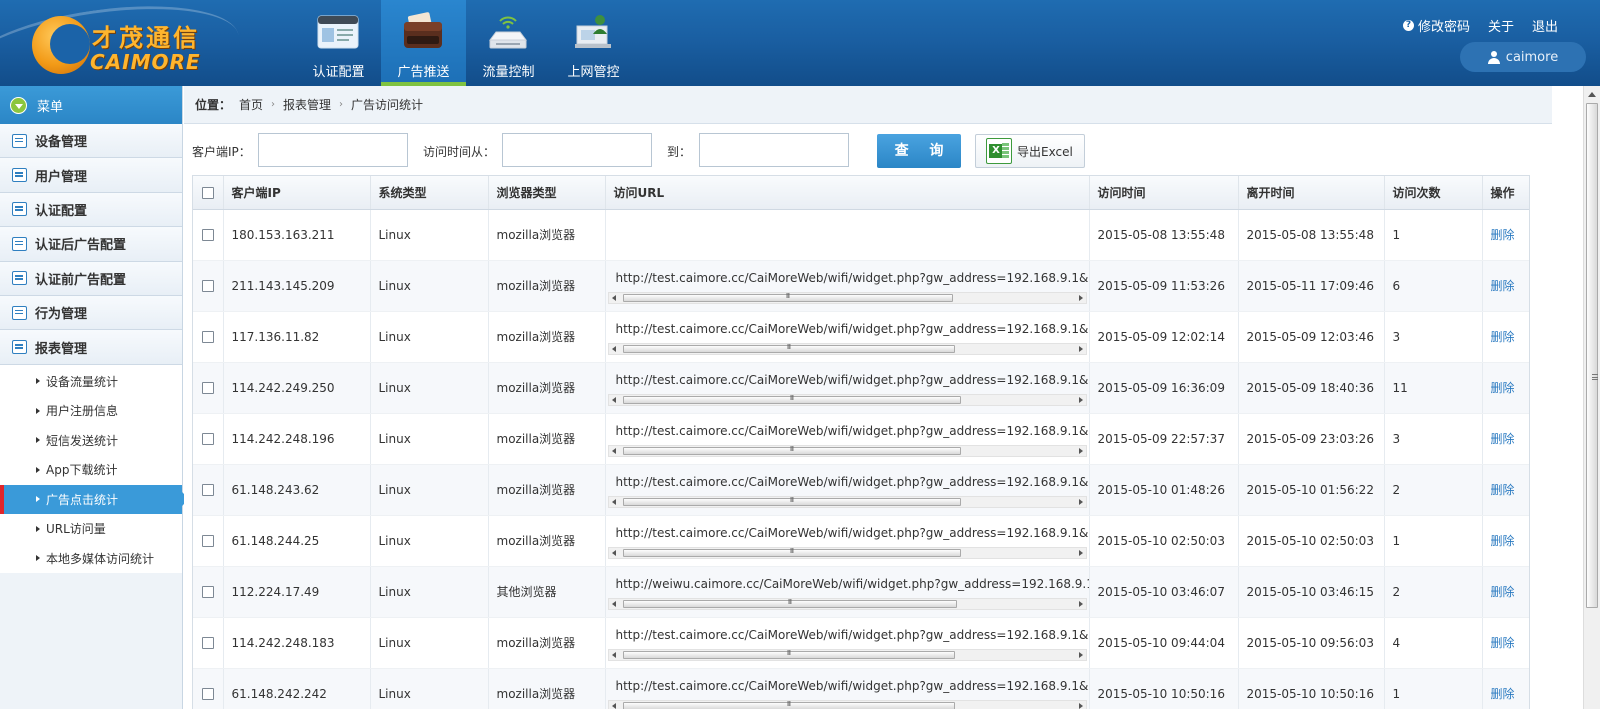  What do you see at coordinates (1523, 57) in the screenshot?
I see `user-badge: caimore` at bounding box center [1523, 57].